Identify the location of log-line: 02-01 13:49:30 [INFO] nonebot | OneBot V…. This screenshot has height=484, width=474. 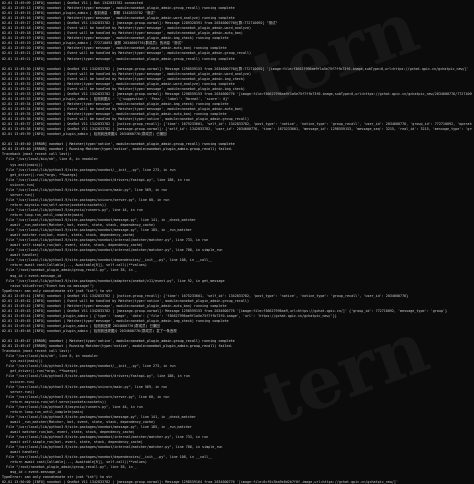
(235, 68).